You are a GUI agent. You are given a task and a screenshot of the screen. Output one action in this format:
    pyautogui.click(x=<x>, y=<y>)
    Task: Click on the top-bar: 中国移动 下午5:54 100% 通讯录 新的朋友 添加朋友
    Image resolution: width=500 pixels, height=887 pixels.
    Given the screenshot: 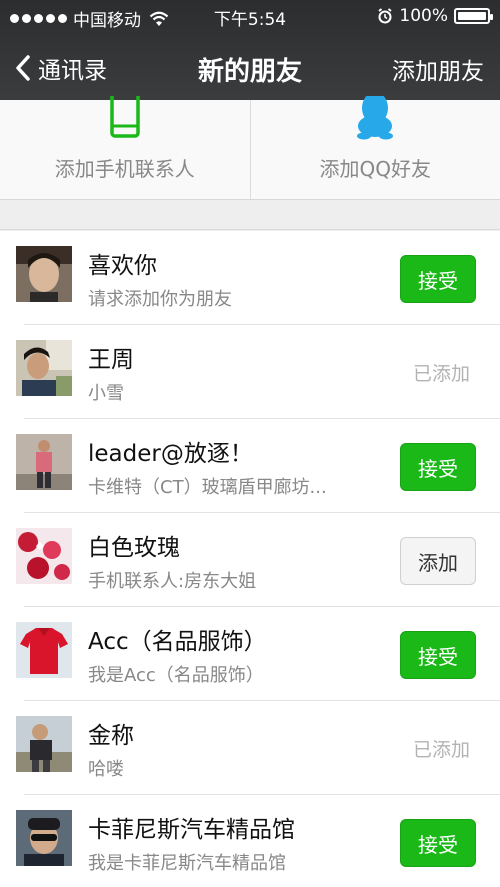 What is the action you would take?
    pyautogui.click(x=250, y=50)
    